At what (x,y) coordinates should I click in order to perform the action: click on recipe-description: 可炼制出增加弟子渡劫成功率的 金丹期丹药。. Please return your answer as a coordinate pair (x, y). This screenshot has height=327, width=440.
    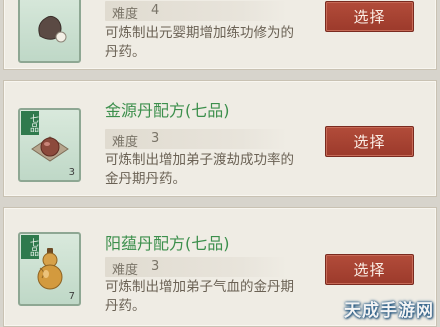
    Looking at the image, I should click on (216, 170).